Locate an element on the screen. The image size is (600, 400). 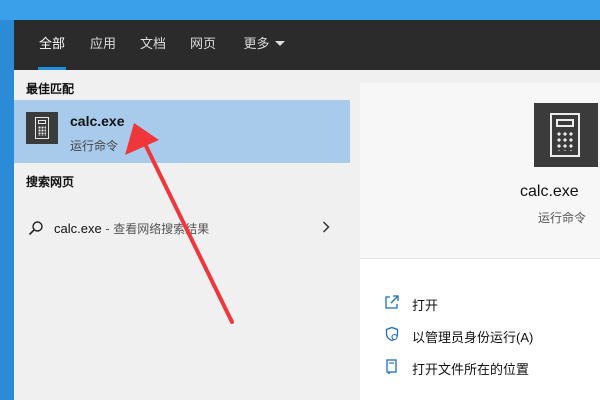
open-file-location-action: 打开文件所在的位置 is located at coordinates (480, 367).